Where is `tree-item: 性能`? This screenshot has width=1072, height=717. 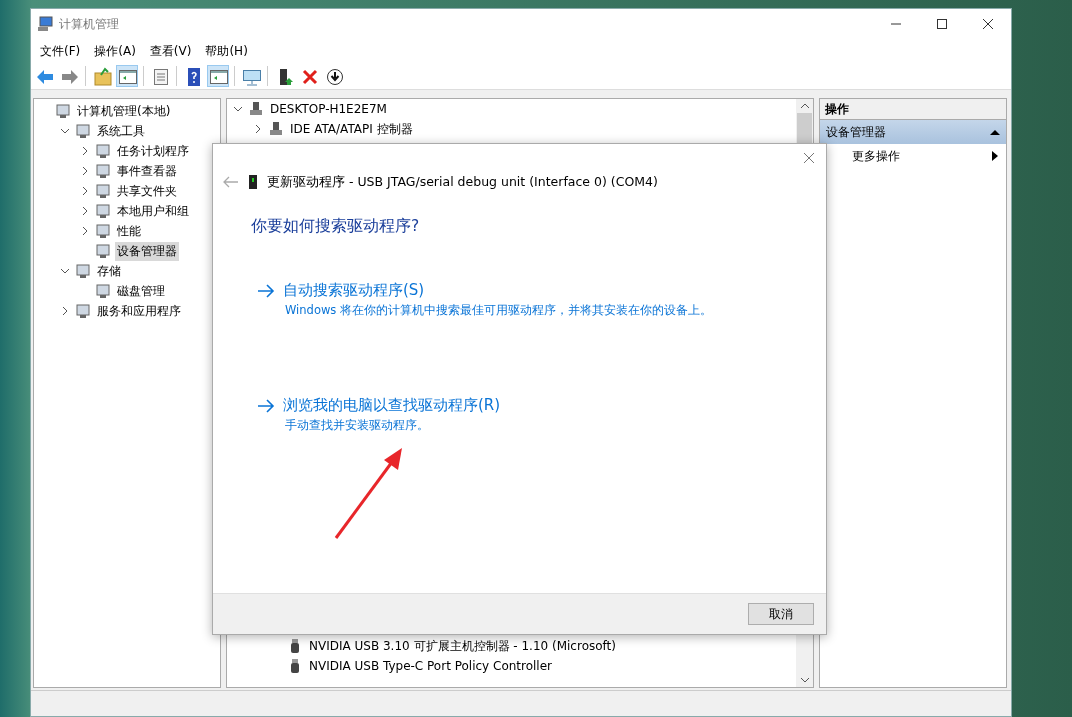
tree-item: 性能 is located at coordinates (129, 231).